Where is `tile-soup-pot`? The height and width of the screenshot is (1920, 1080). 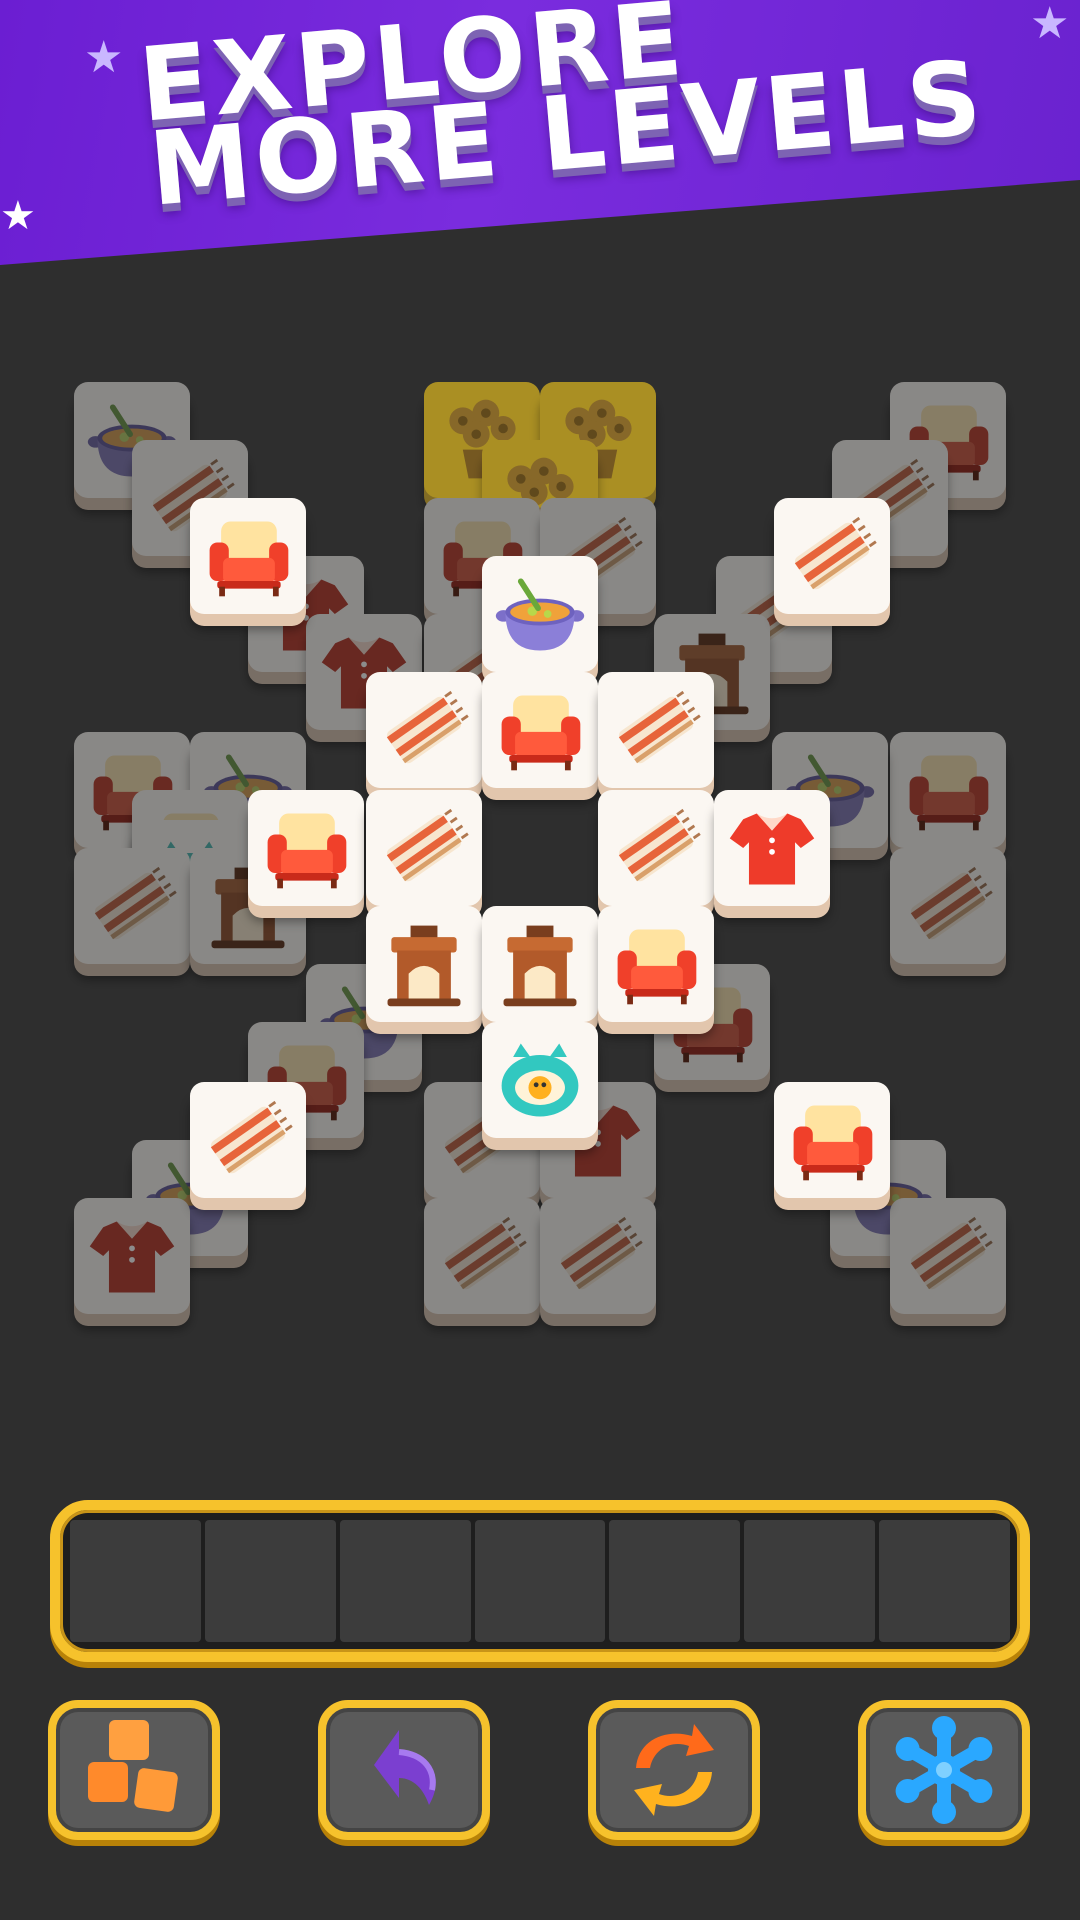 tile-soup-pot is located at coordinates (540, 620).